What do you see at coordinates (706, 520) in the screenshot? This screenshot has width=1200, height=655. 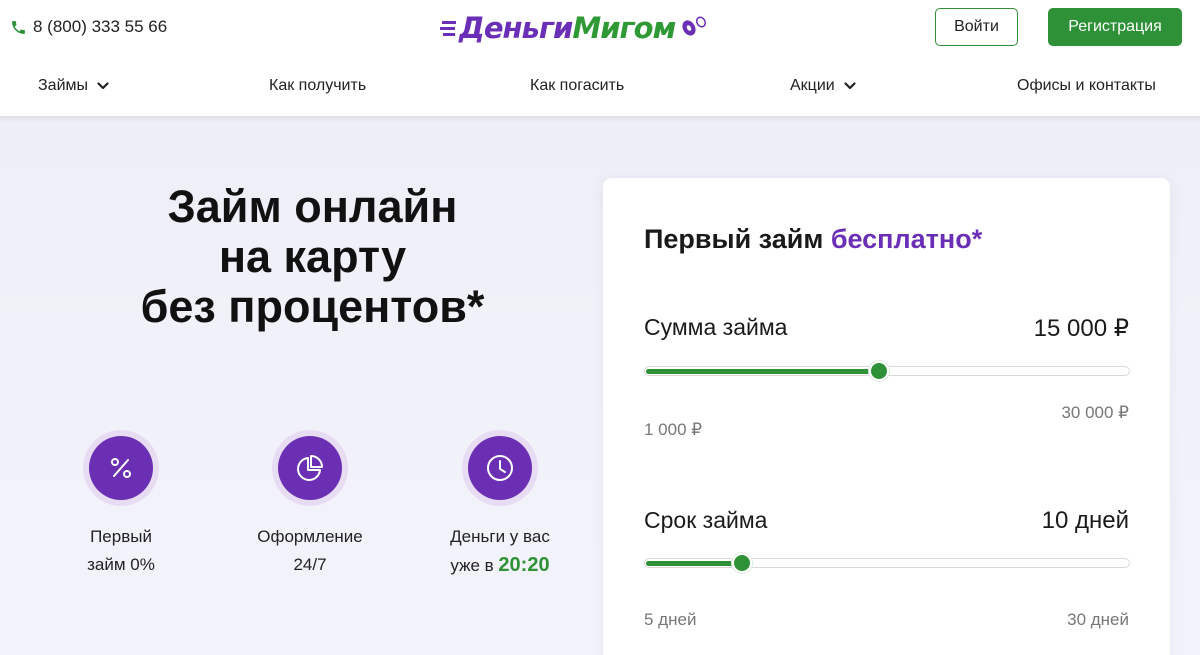 I see `term-label: Срок займа` at bounding box center [706, 520].